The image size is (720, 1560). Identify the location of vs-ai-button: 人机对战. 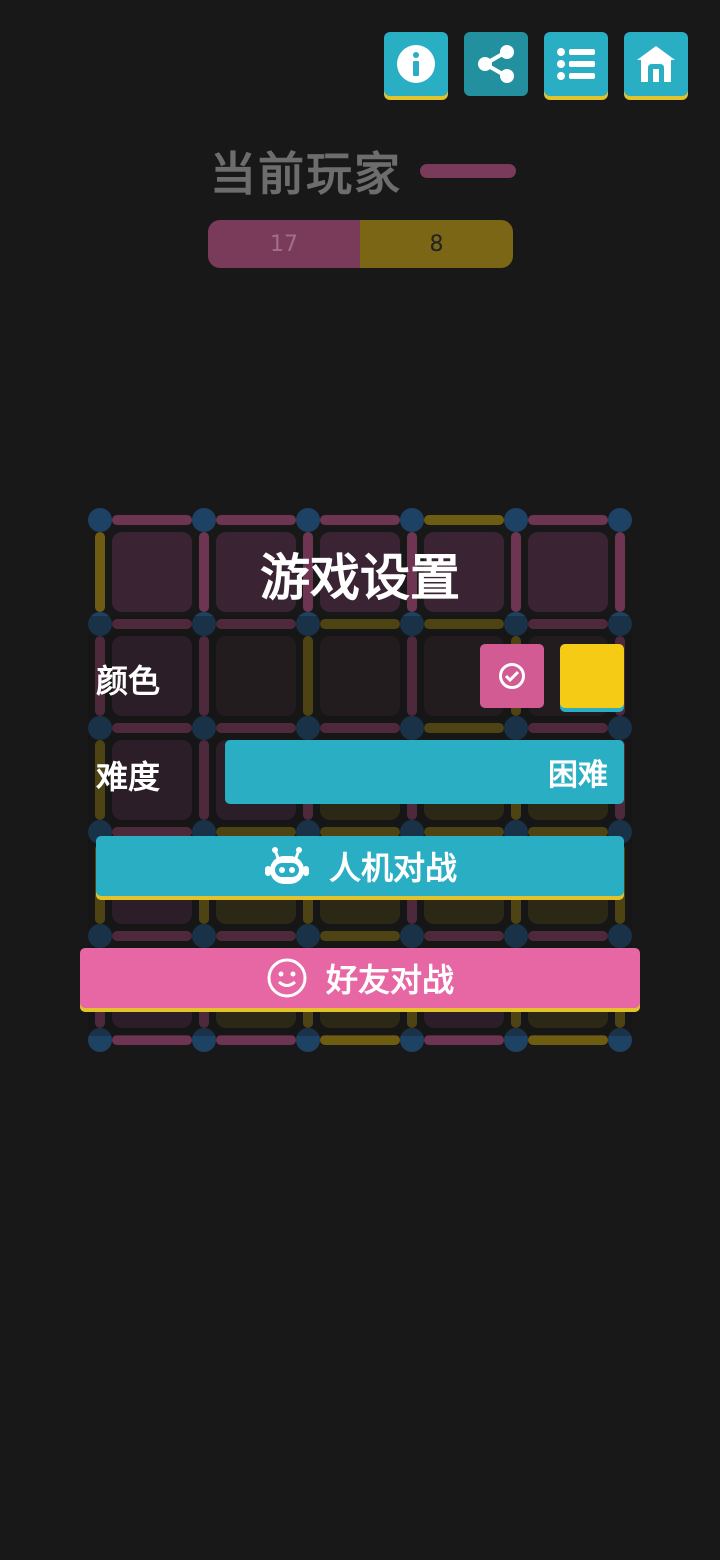
(360, 866).